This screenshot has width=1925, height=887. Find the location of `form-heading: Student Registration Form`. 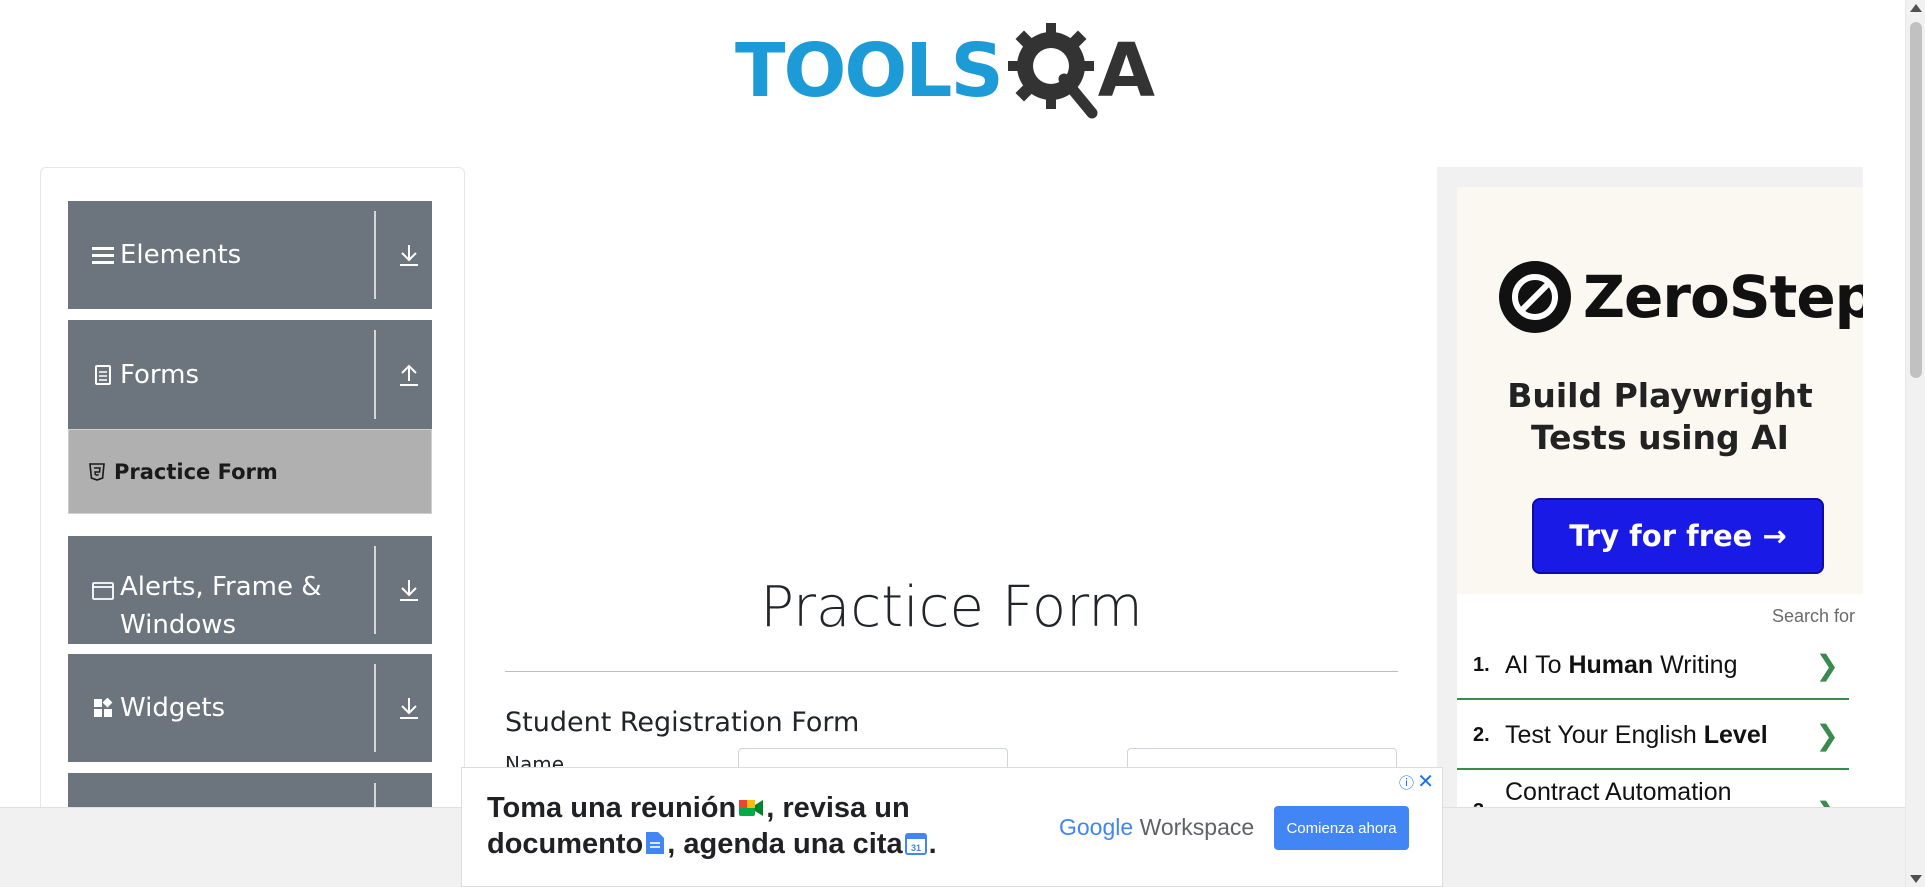

form-heading: Student Registration Form is located at coordinates (682, 722).